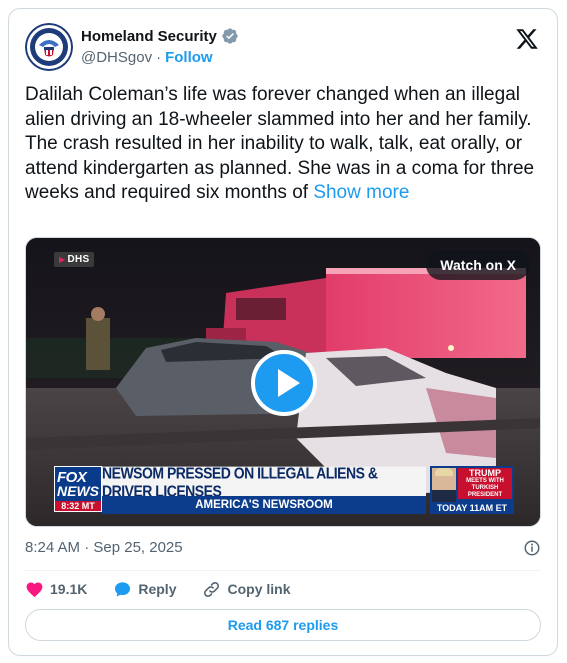 The width and height of the screenshot is (567, 663). I want to click on account-name-row: Homeland Security, so click(160, 36).